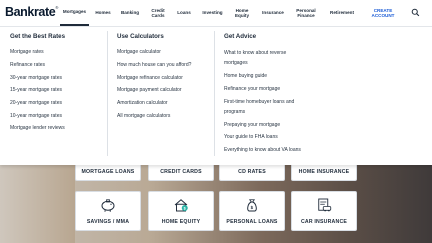  I want to click on car-document-icon, so click(325, 205).